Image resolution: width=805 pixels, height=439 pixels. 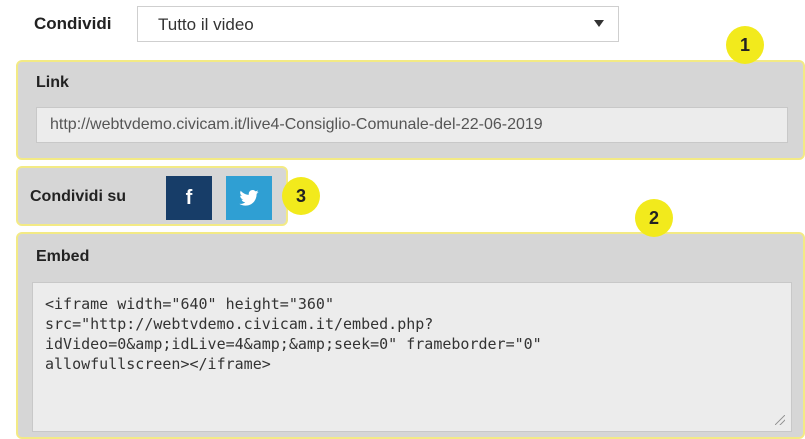 What do you see at coordinates (780, 420) in the screenshot?
I see `resize-handle-icon` at bounding box center [780, 420].